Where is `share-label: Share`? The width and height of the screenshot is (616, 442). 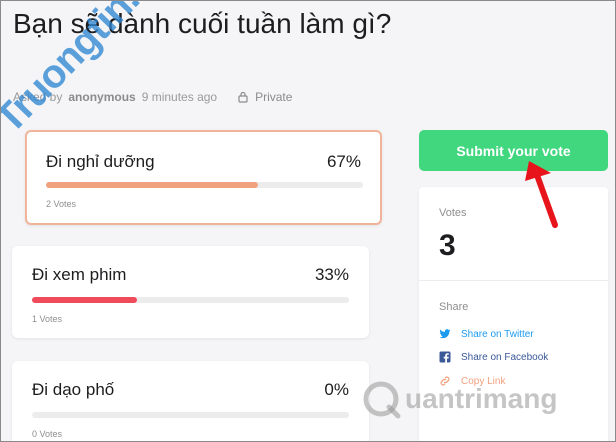
share-label: Share is located at coordinates (454, 307).